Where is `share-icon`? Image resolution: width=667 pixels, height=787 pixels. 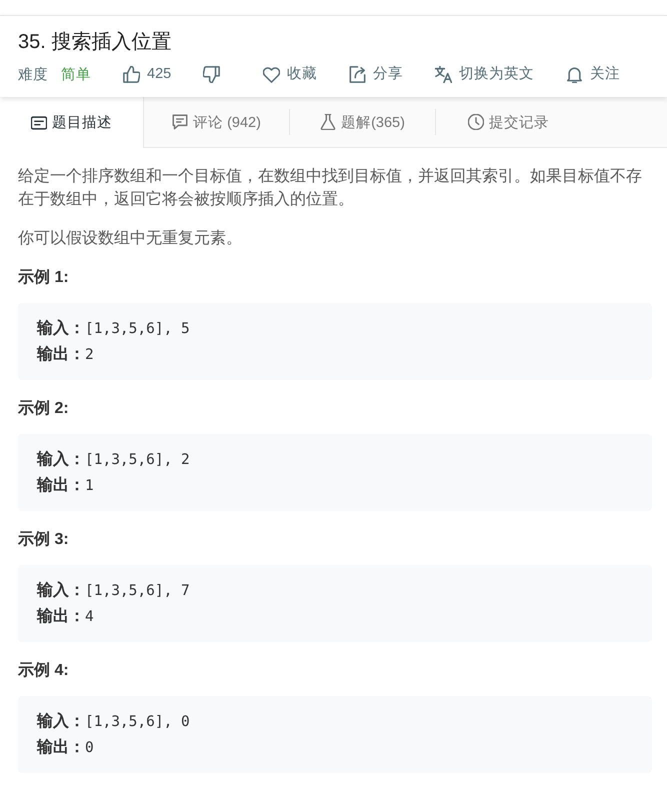
share-icon is located at coordinates (357, 74).